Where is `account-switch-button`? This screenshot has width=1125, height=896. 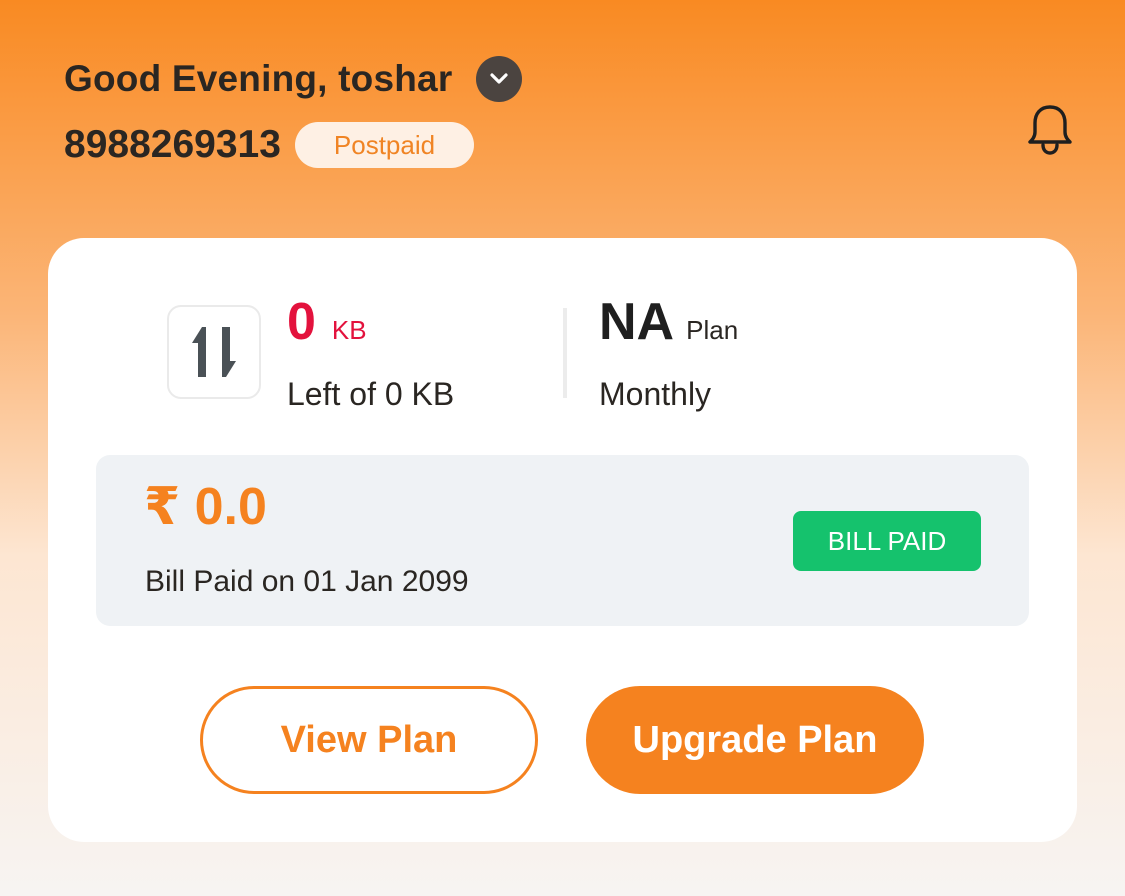 account-switch-button is located at coordinates (499, 79).